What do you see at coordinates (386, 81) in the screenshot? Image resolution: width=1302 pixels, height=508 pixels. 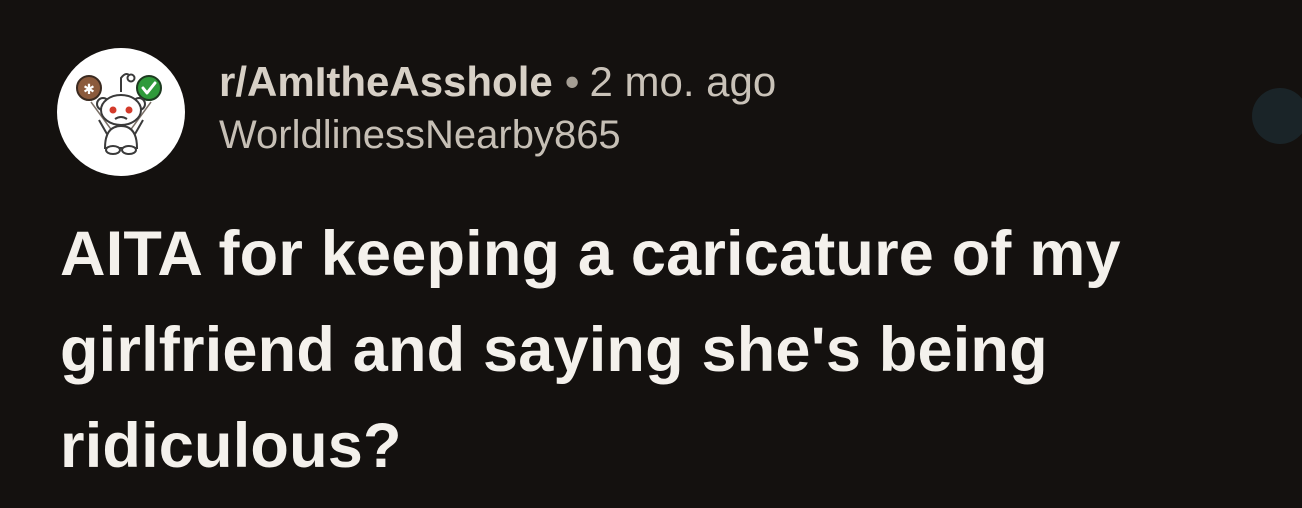 I see `subreddit-link: r/AmItheAsshole` at bounding box center [386, 81].